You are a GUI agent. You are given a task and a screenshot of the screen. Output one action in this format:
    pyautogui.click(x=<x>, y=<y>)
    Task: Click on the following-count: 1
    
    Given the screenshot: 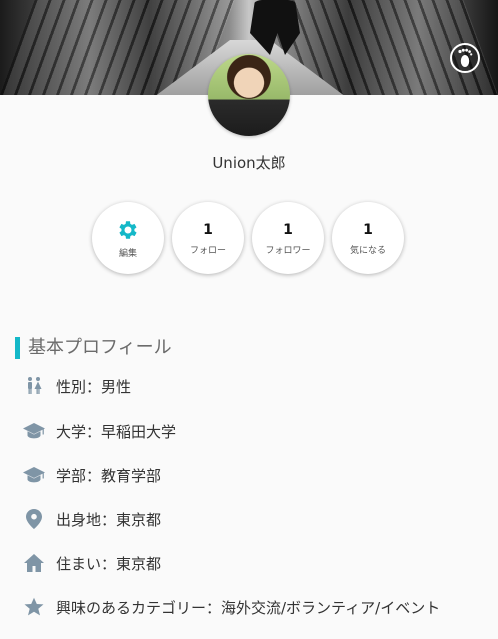 What is the action you would take?
    pyautogui.click(x=208, y=229)
    